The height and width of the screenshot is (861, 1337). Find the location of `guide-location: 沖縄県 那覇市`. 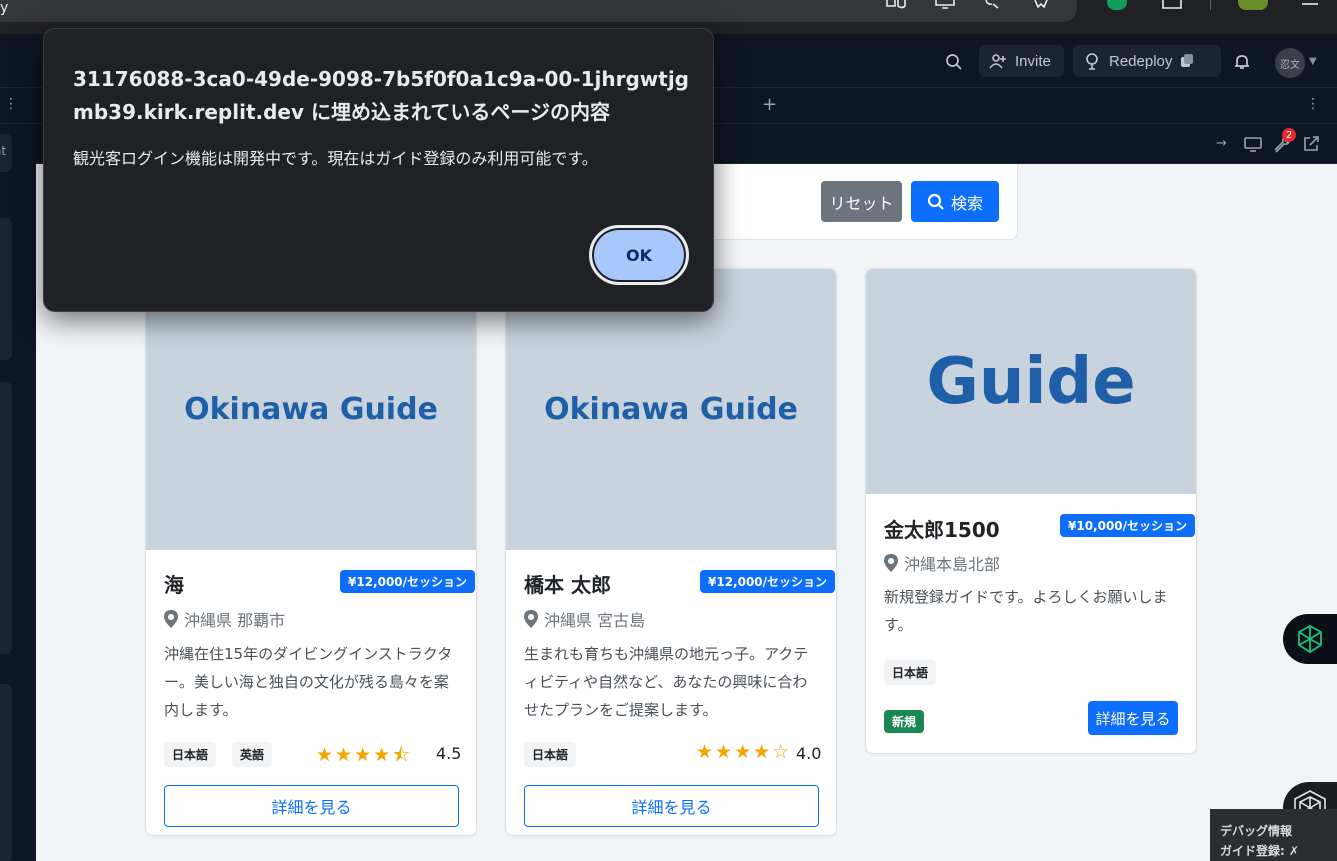

guide-location: 沖縄県 那覇市 is located at coordinates (224, 619).